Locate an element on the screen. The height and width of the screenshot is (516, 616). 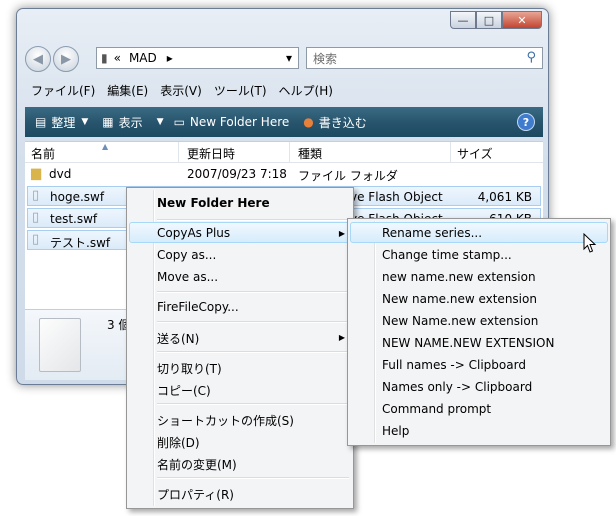
menu-file: ファイル(F) is located at coordinates (63, 91).